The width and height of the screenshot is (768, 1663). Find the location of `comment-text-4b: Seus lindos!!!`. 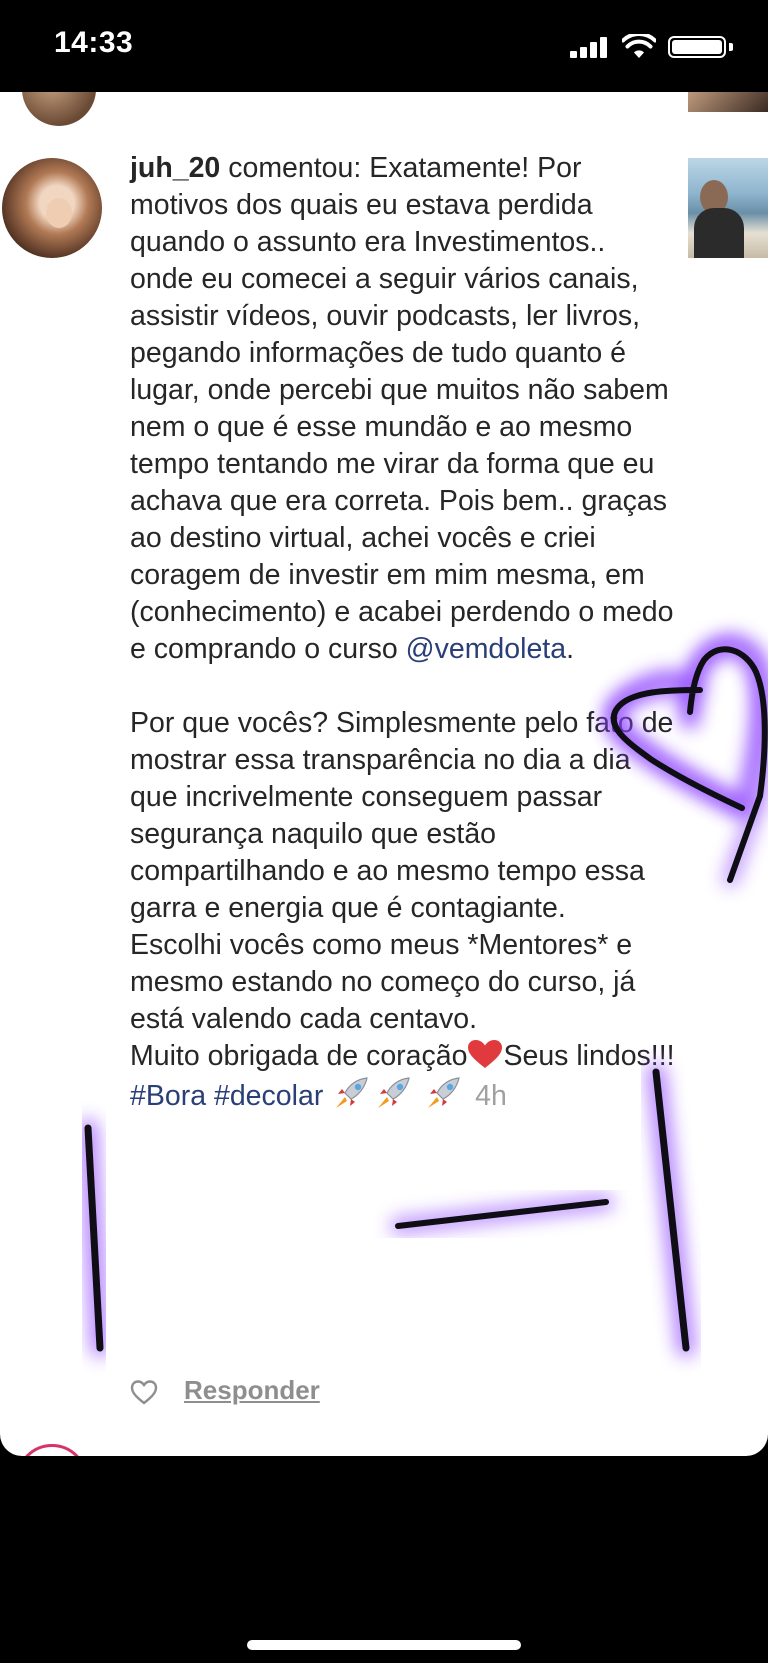

comment-text-4b: Seus lindos!!! is located at coordinates (589, 1056).